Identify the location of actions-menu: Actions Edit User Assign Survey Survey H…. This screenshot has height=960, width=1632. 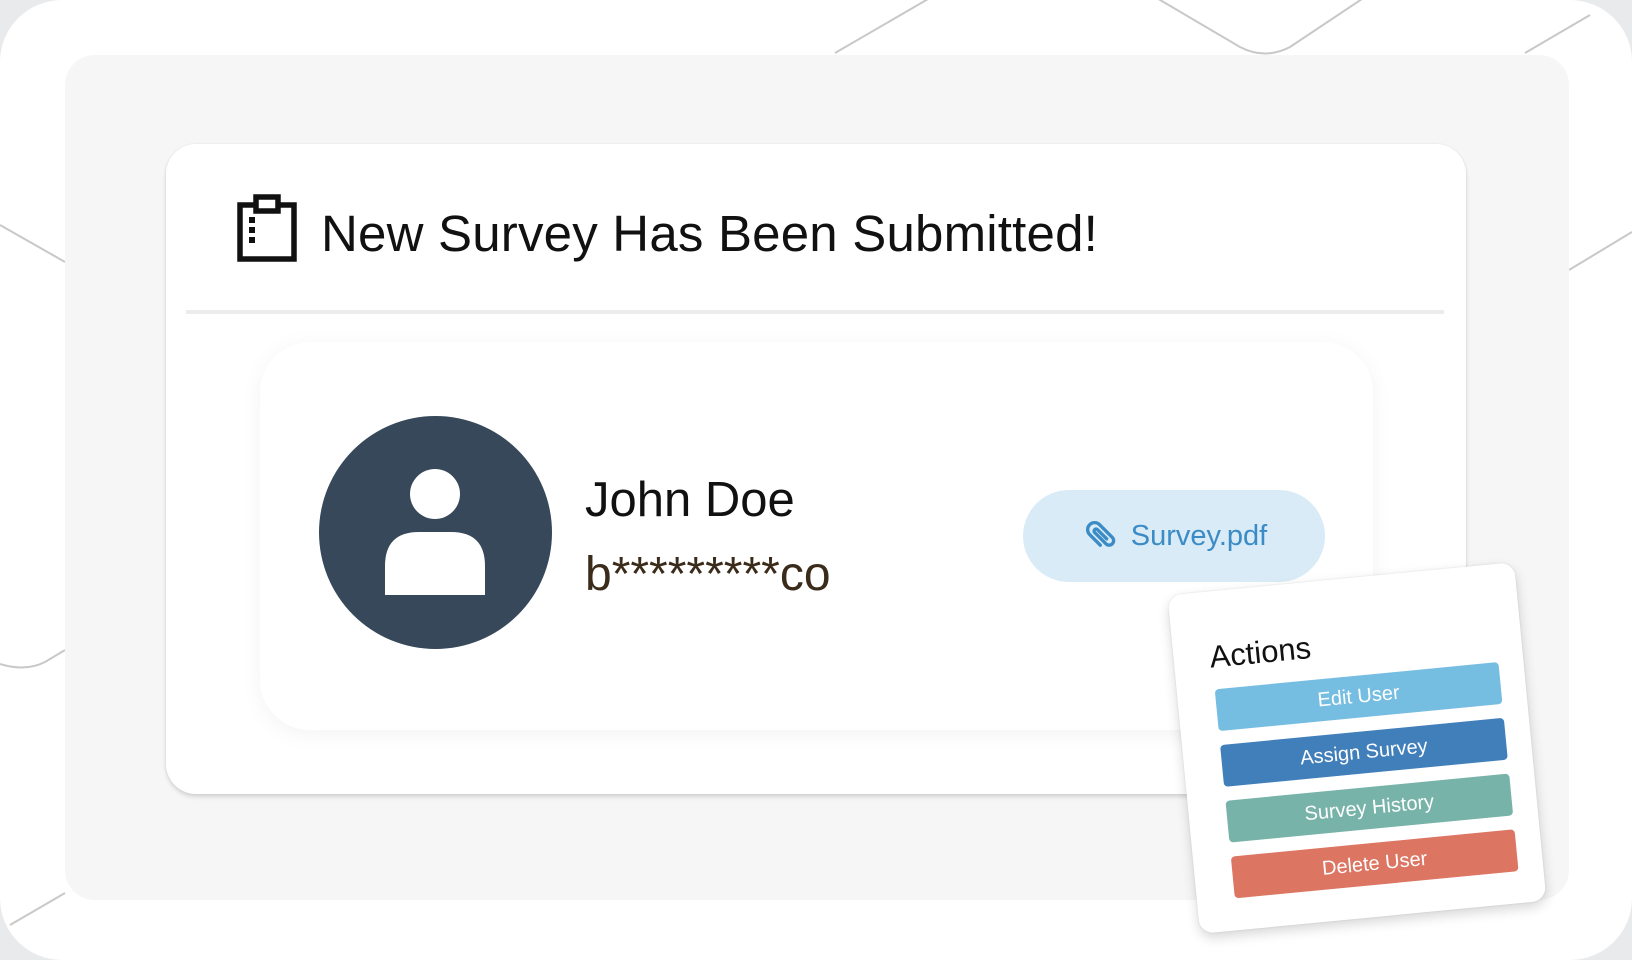
(1357, 748).